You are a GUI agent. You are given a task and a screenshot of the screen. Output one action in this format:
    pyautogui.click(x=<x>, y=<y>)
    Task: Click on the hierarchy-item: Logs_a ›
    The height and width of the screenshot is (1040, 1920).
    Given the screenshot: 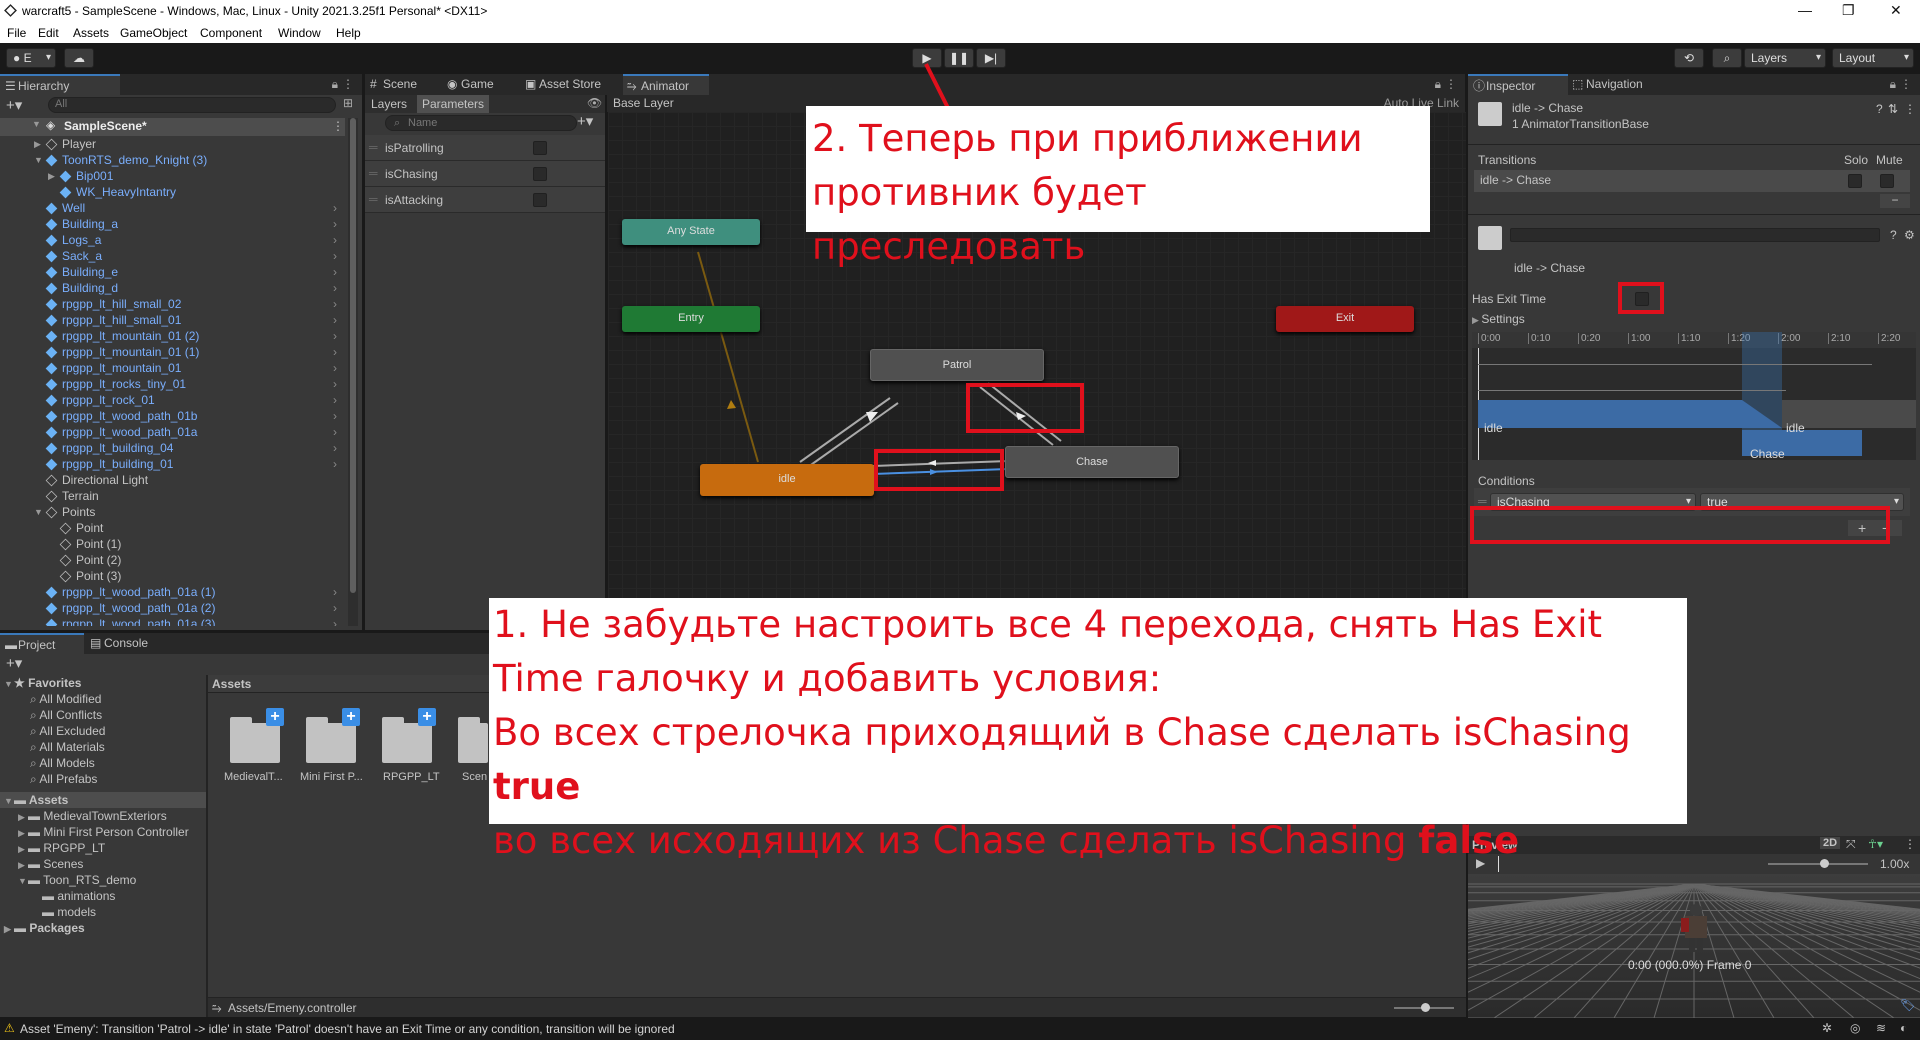 What is the action you would take?
    pyautogui.click(x=172, y=240)
    